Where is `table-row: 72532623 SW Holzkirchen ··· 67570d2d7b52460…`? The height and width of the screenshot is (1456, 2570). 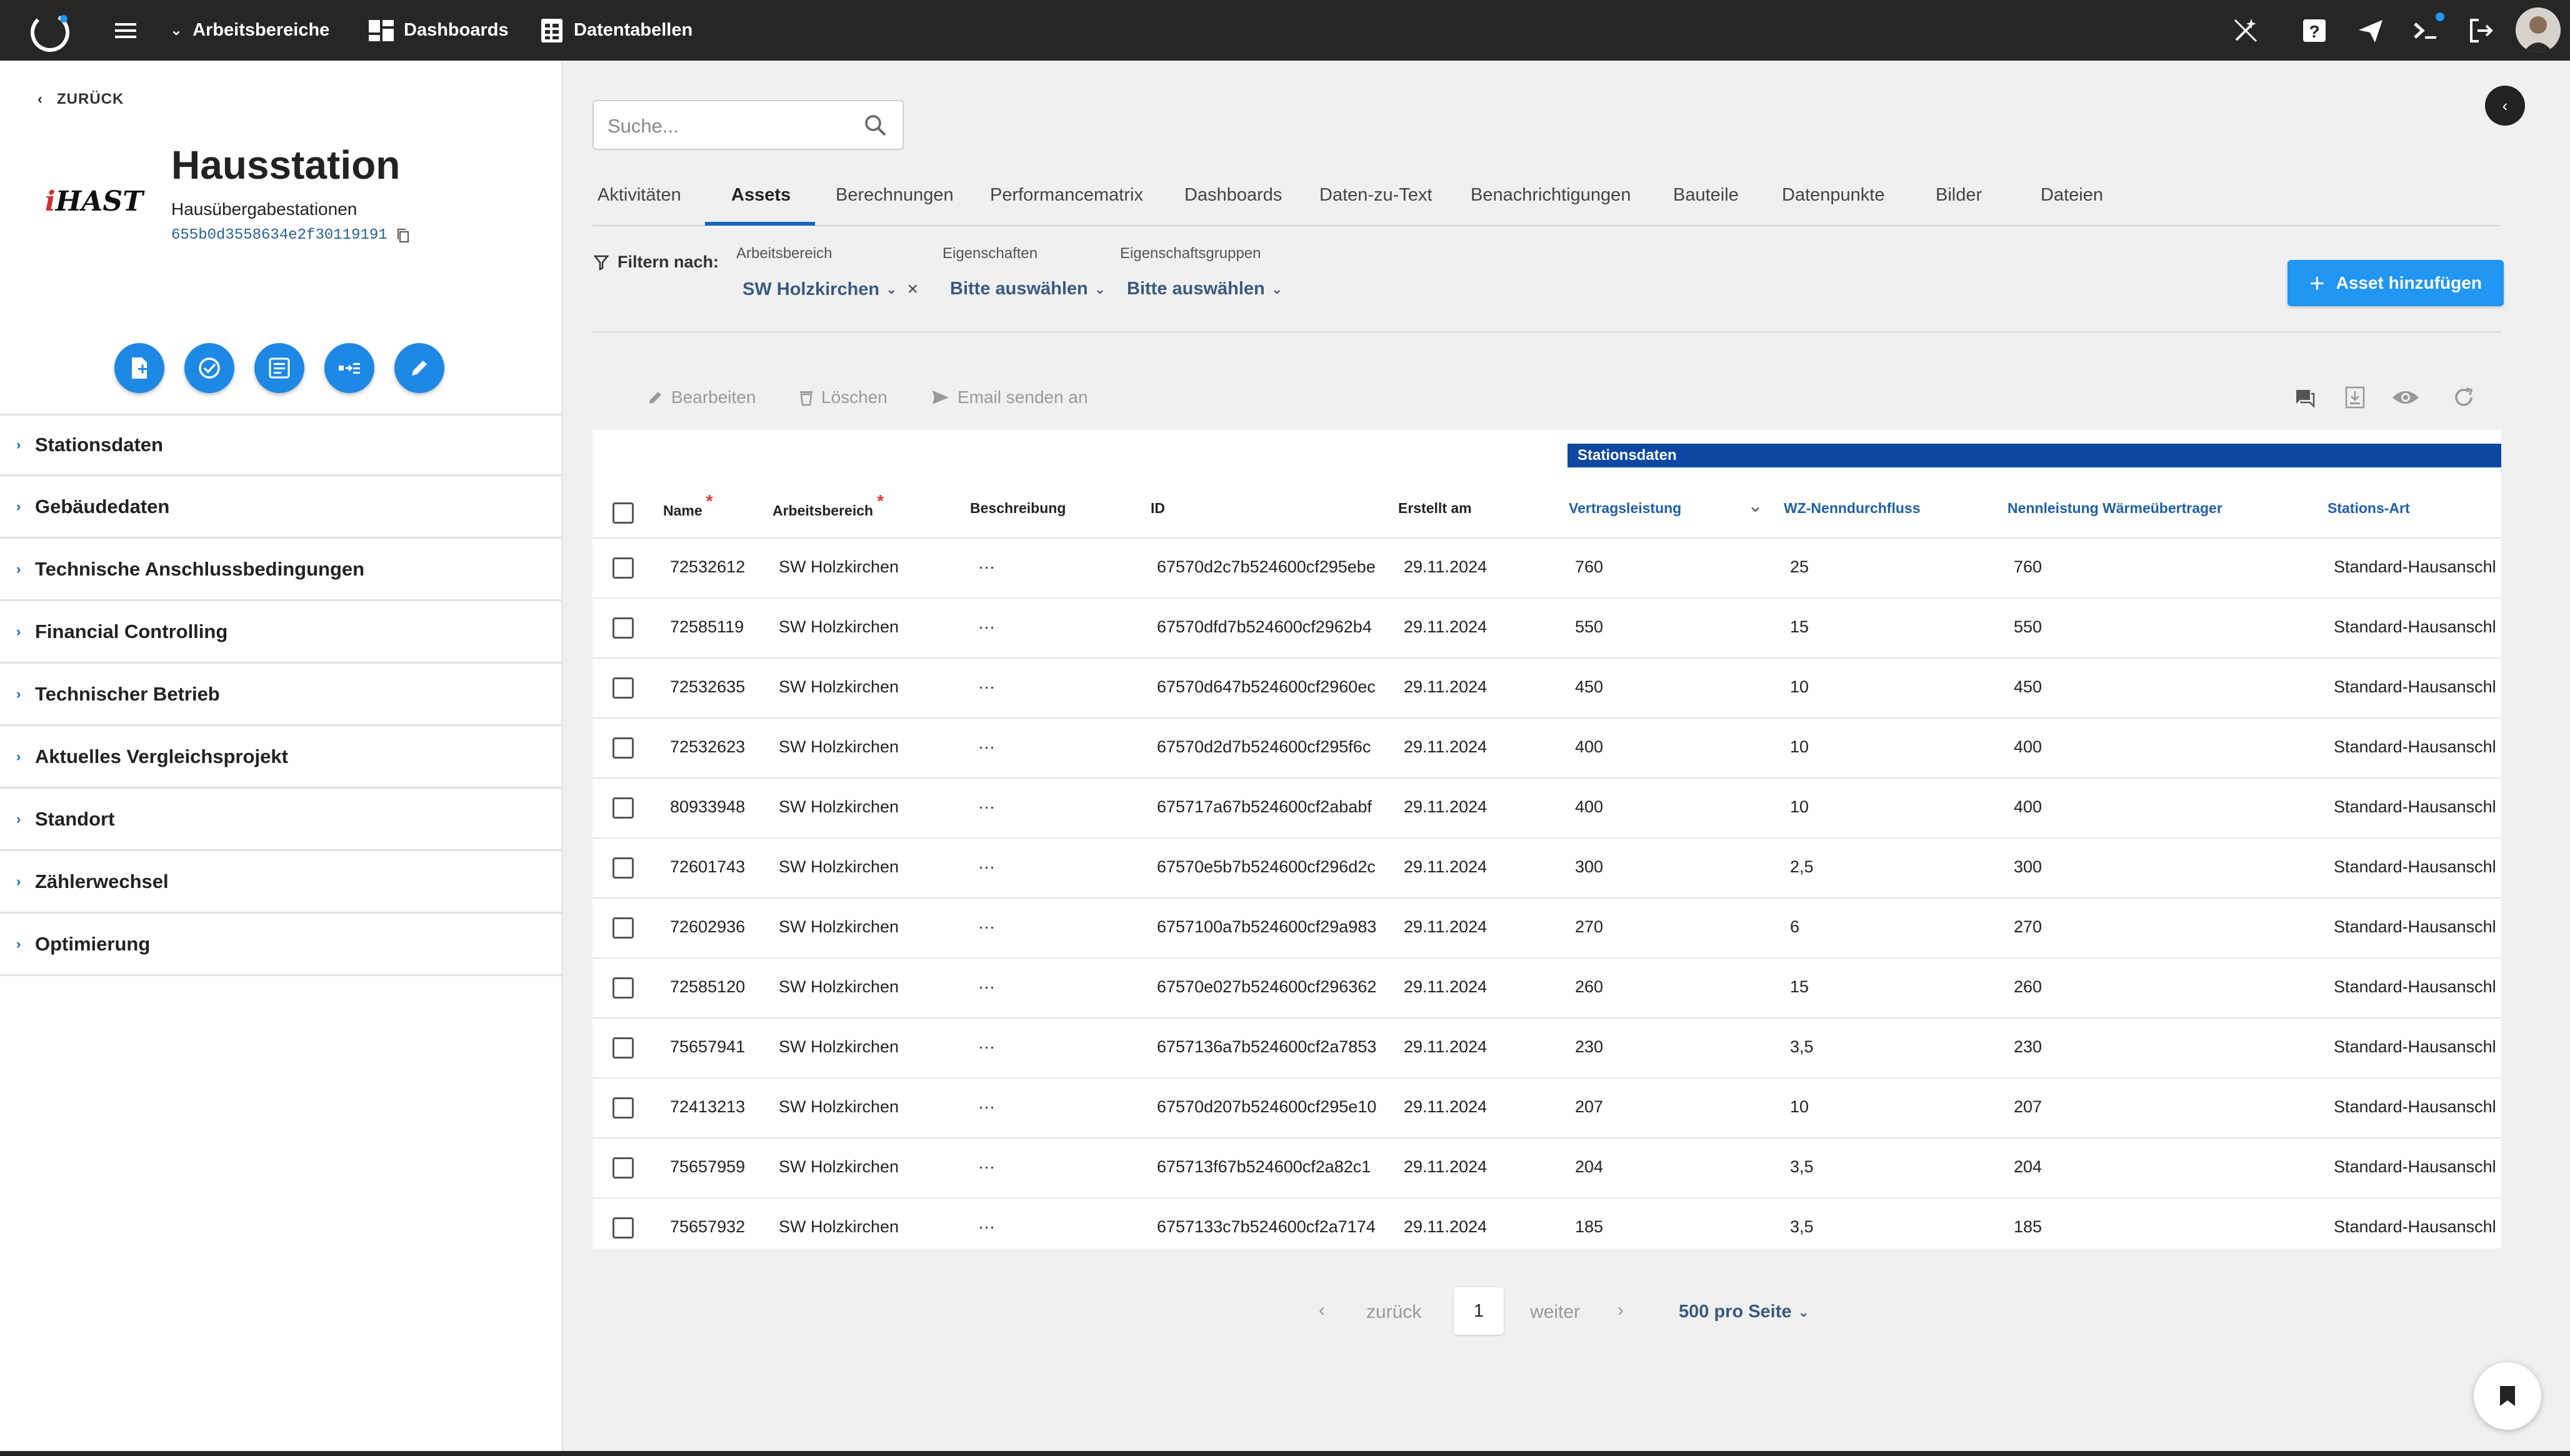 table-row: 72532623 SW Holzkirchen ··· 67570d2d7b52460… is located at coordinates (1546, 749).